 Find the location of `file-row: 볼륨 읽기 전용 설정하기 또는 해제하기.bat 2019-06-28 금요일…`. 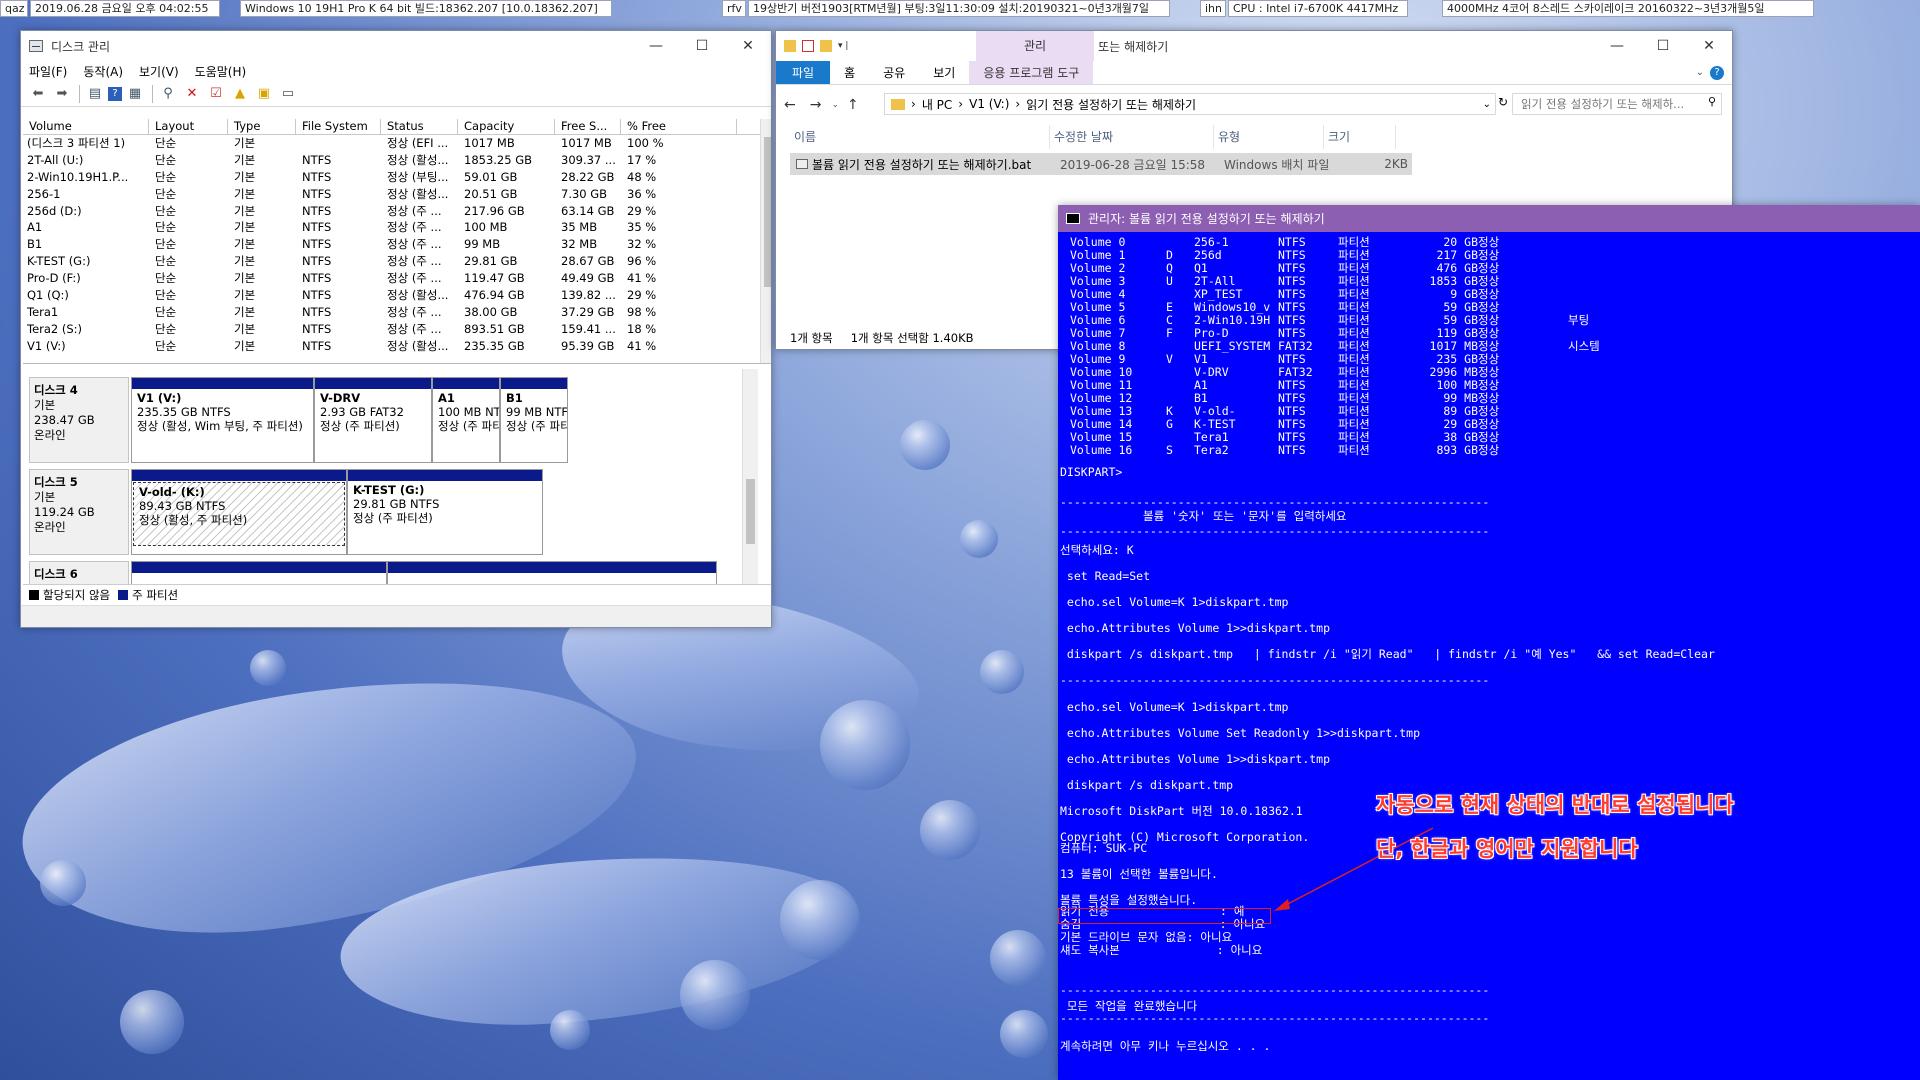

file-row: 볼륨 읽기 전용 설정하기 또는 해제하기.bat 2019-06-28 금요일… is located at coordinates (1101, 164).